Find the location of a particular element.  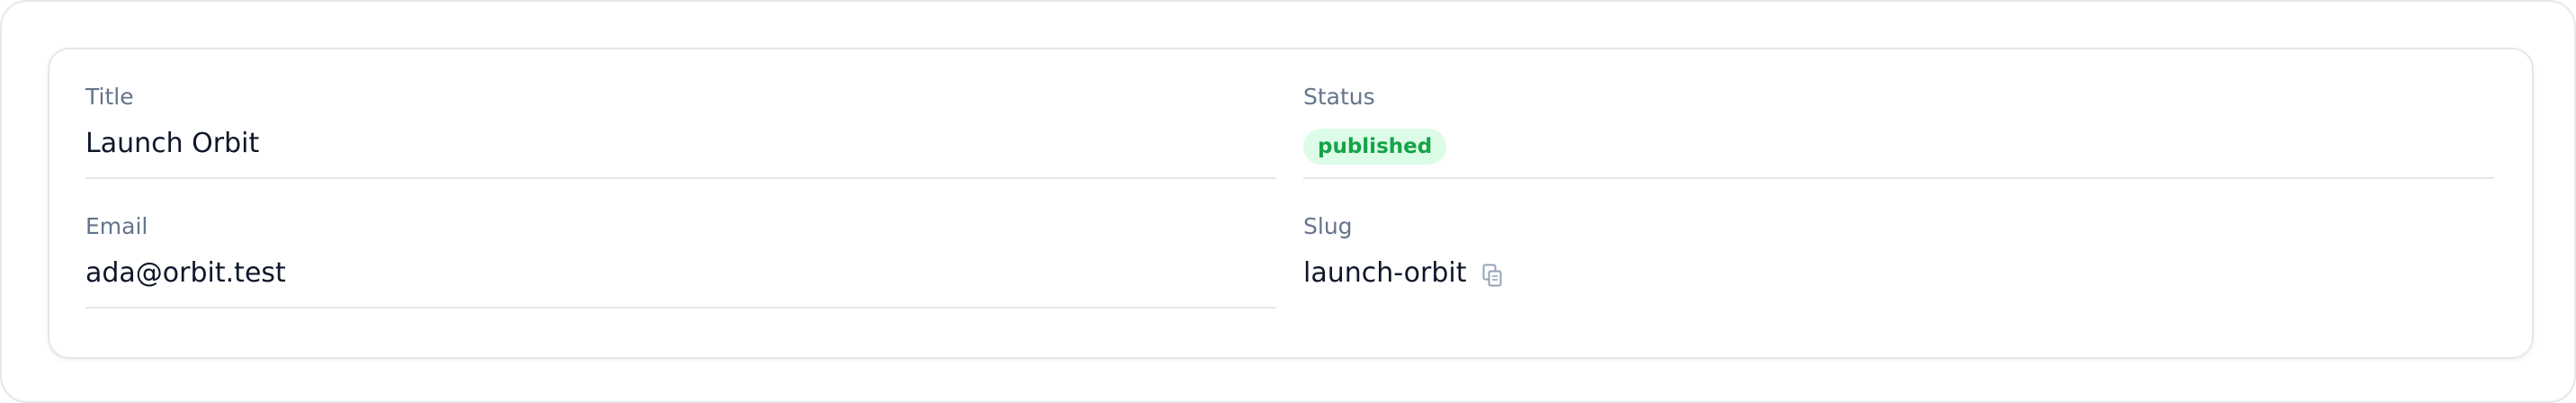

slug-value-row: launch-orbit is located at coordinates (1402, 273).